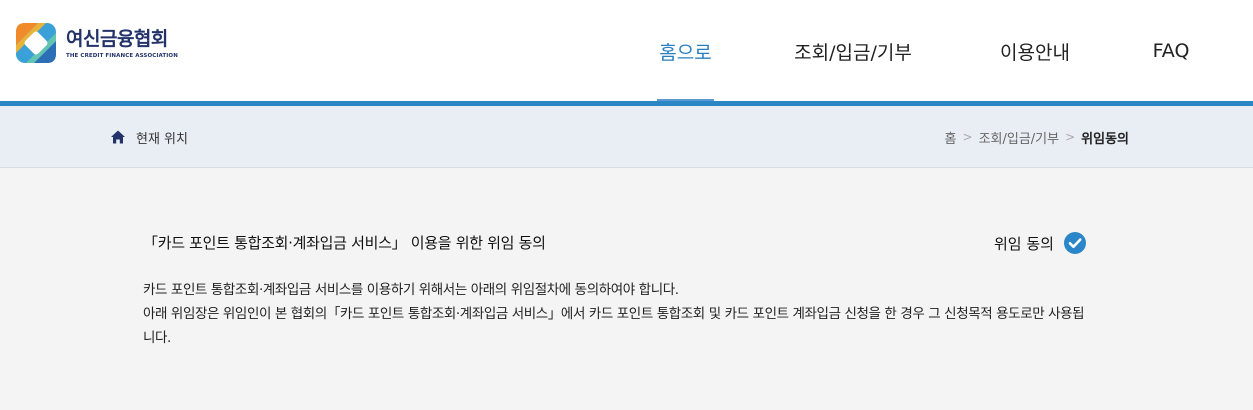  What do you see at coordinates (344, 243) in the screenshot?
I see `consent-title: 「카드 포인트 통합조회·계좌입금 서비스」 이용을 위한 위임 동의` at bounding box center [344, 243].